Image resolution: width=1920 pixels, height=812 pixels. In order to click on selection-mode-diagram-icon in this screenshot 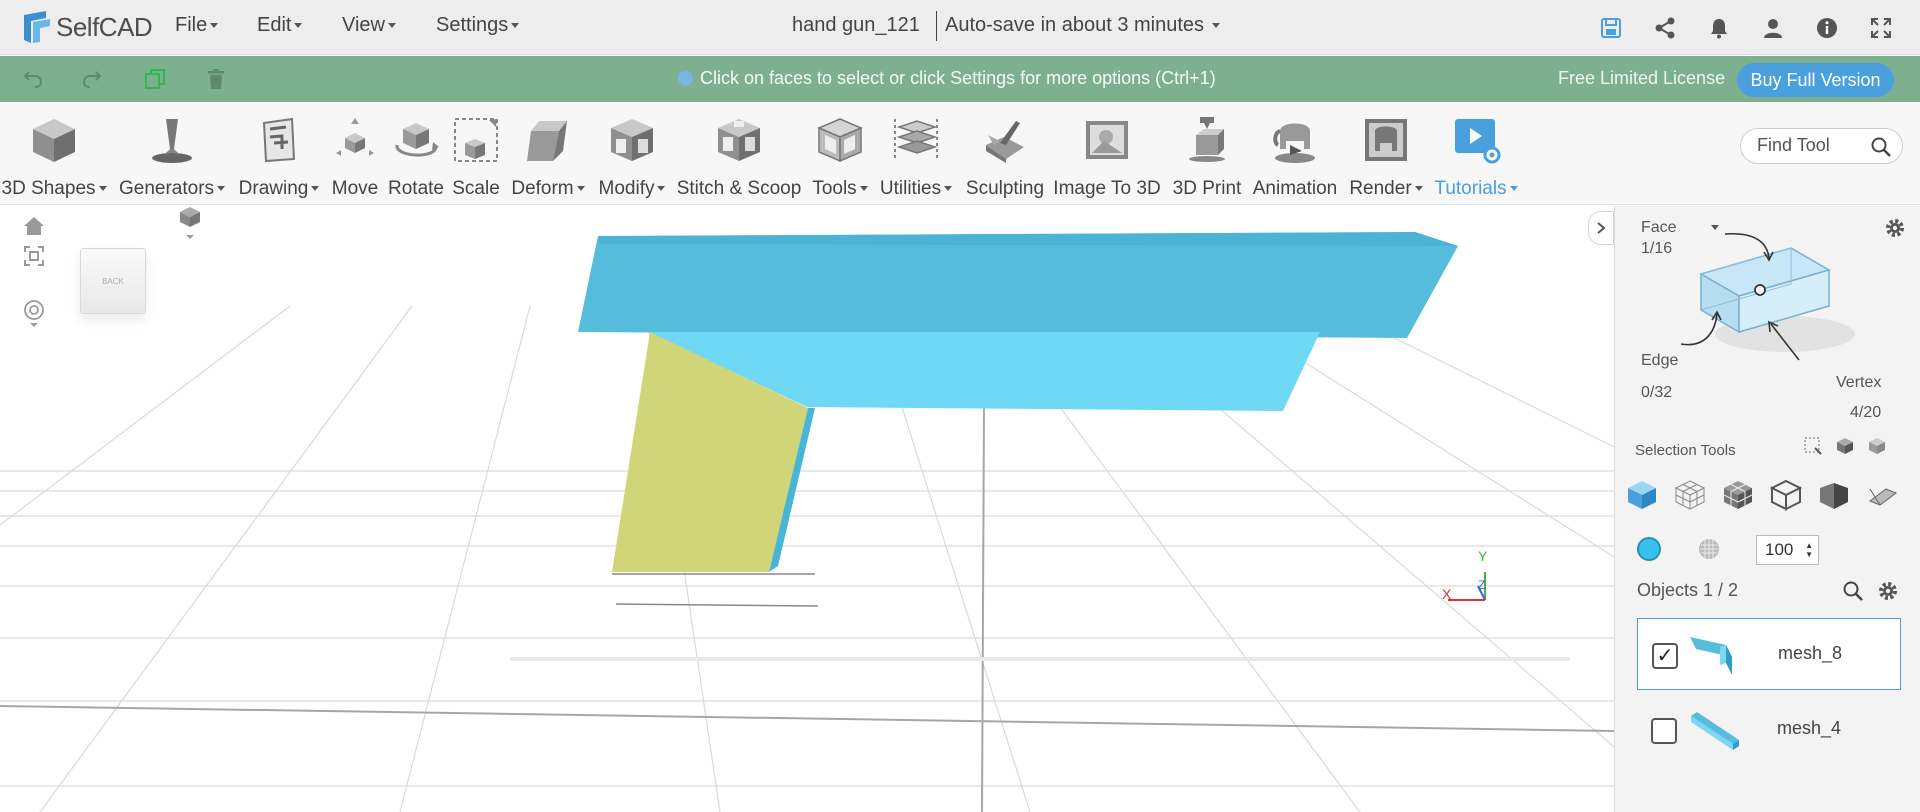, I will do `click(1775, 299)`.